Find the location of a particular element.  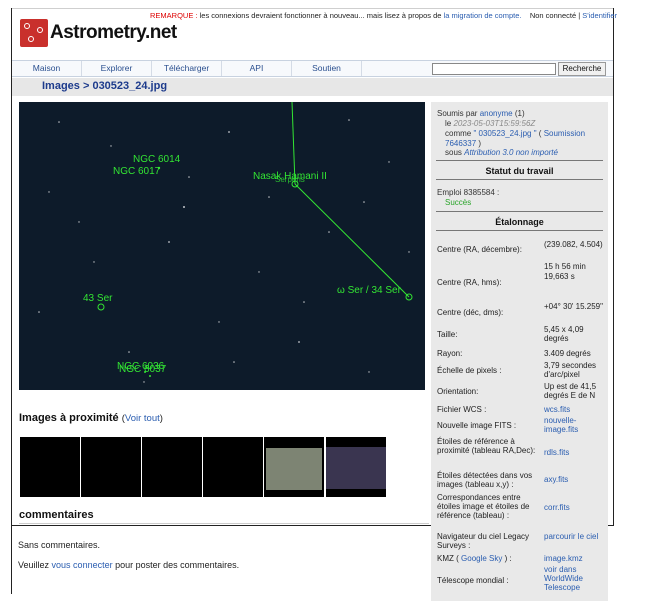

submitted-by-line: Soumis par anonyme (1) is located at coordinates (481, 114).